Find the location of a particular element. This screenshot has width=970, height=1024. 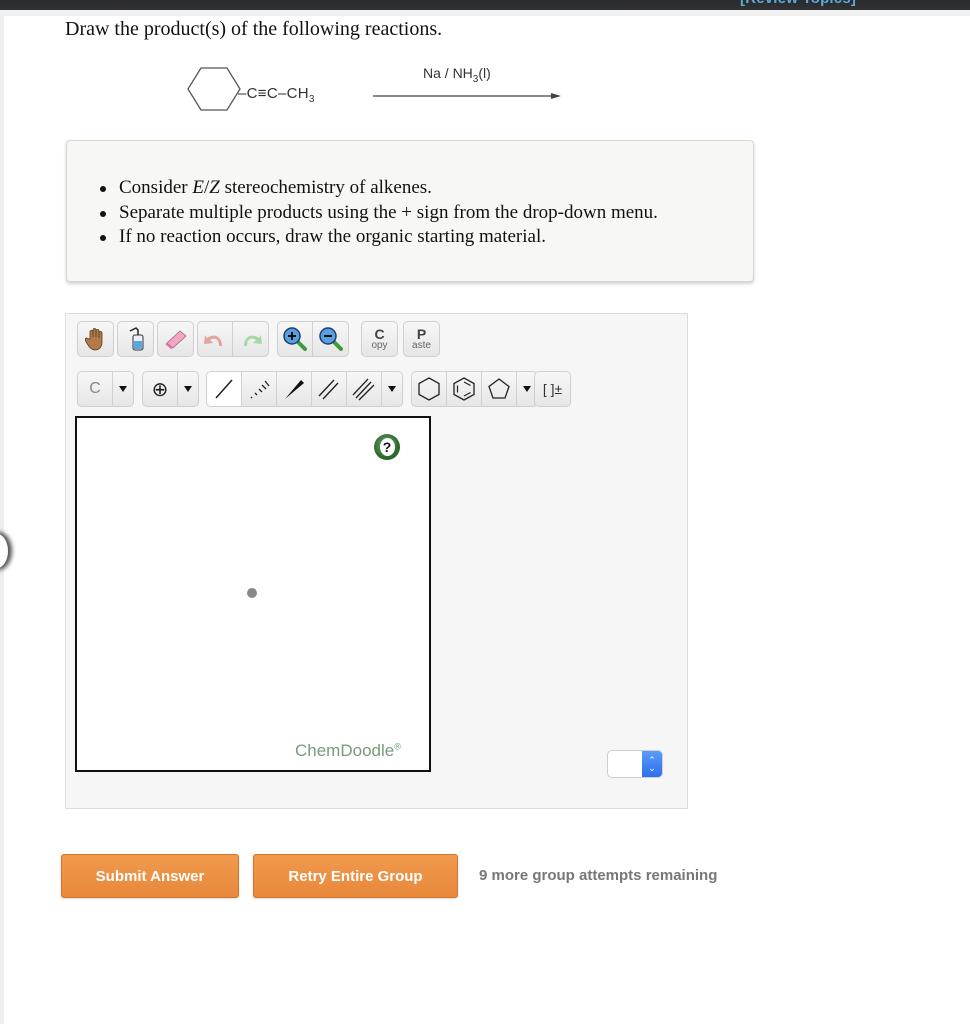

atom-dropdown-button is located at coordinates (123, 389).